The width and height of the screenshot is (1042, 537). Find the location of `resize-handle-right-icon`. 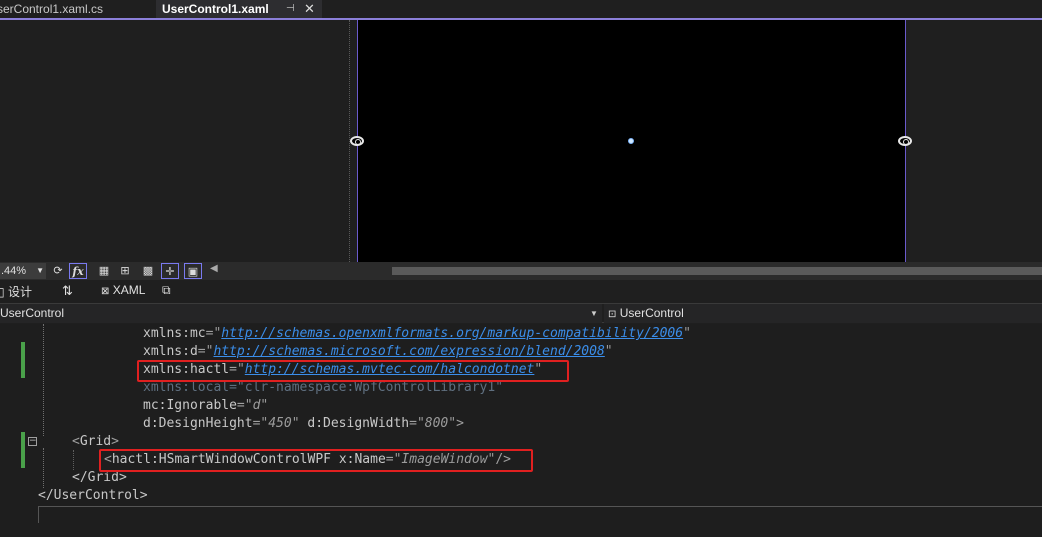

resize-handle-right-icon is located at coordinates (905, 141).